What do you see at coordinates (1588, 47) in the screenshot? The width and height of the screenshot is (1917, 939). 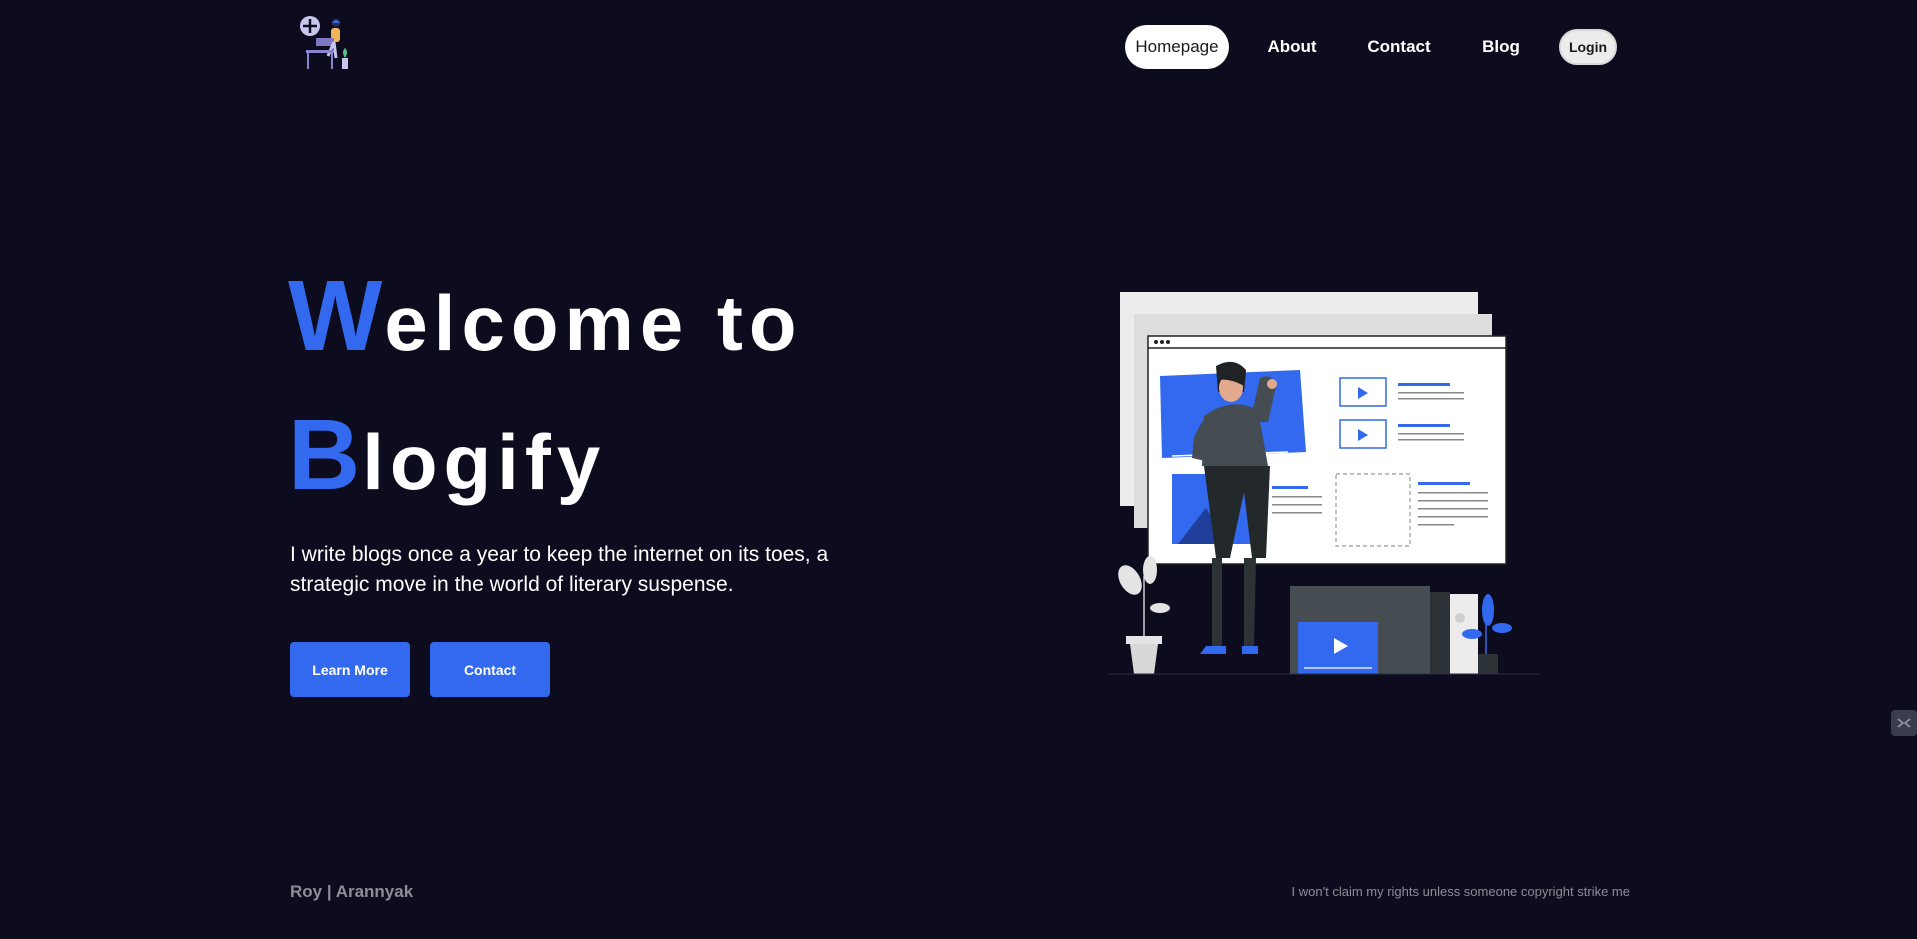 I see `login-button: Login` at bounding box center [1588, 47].